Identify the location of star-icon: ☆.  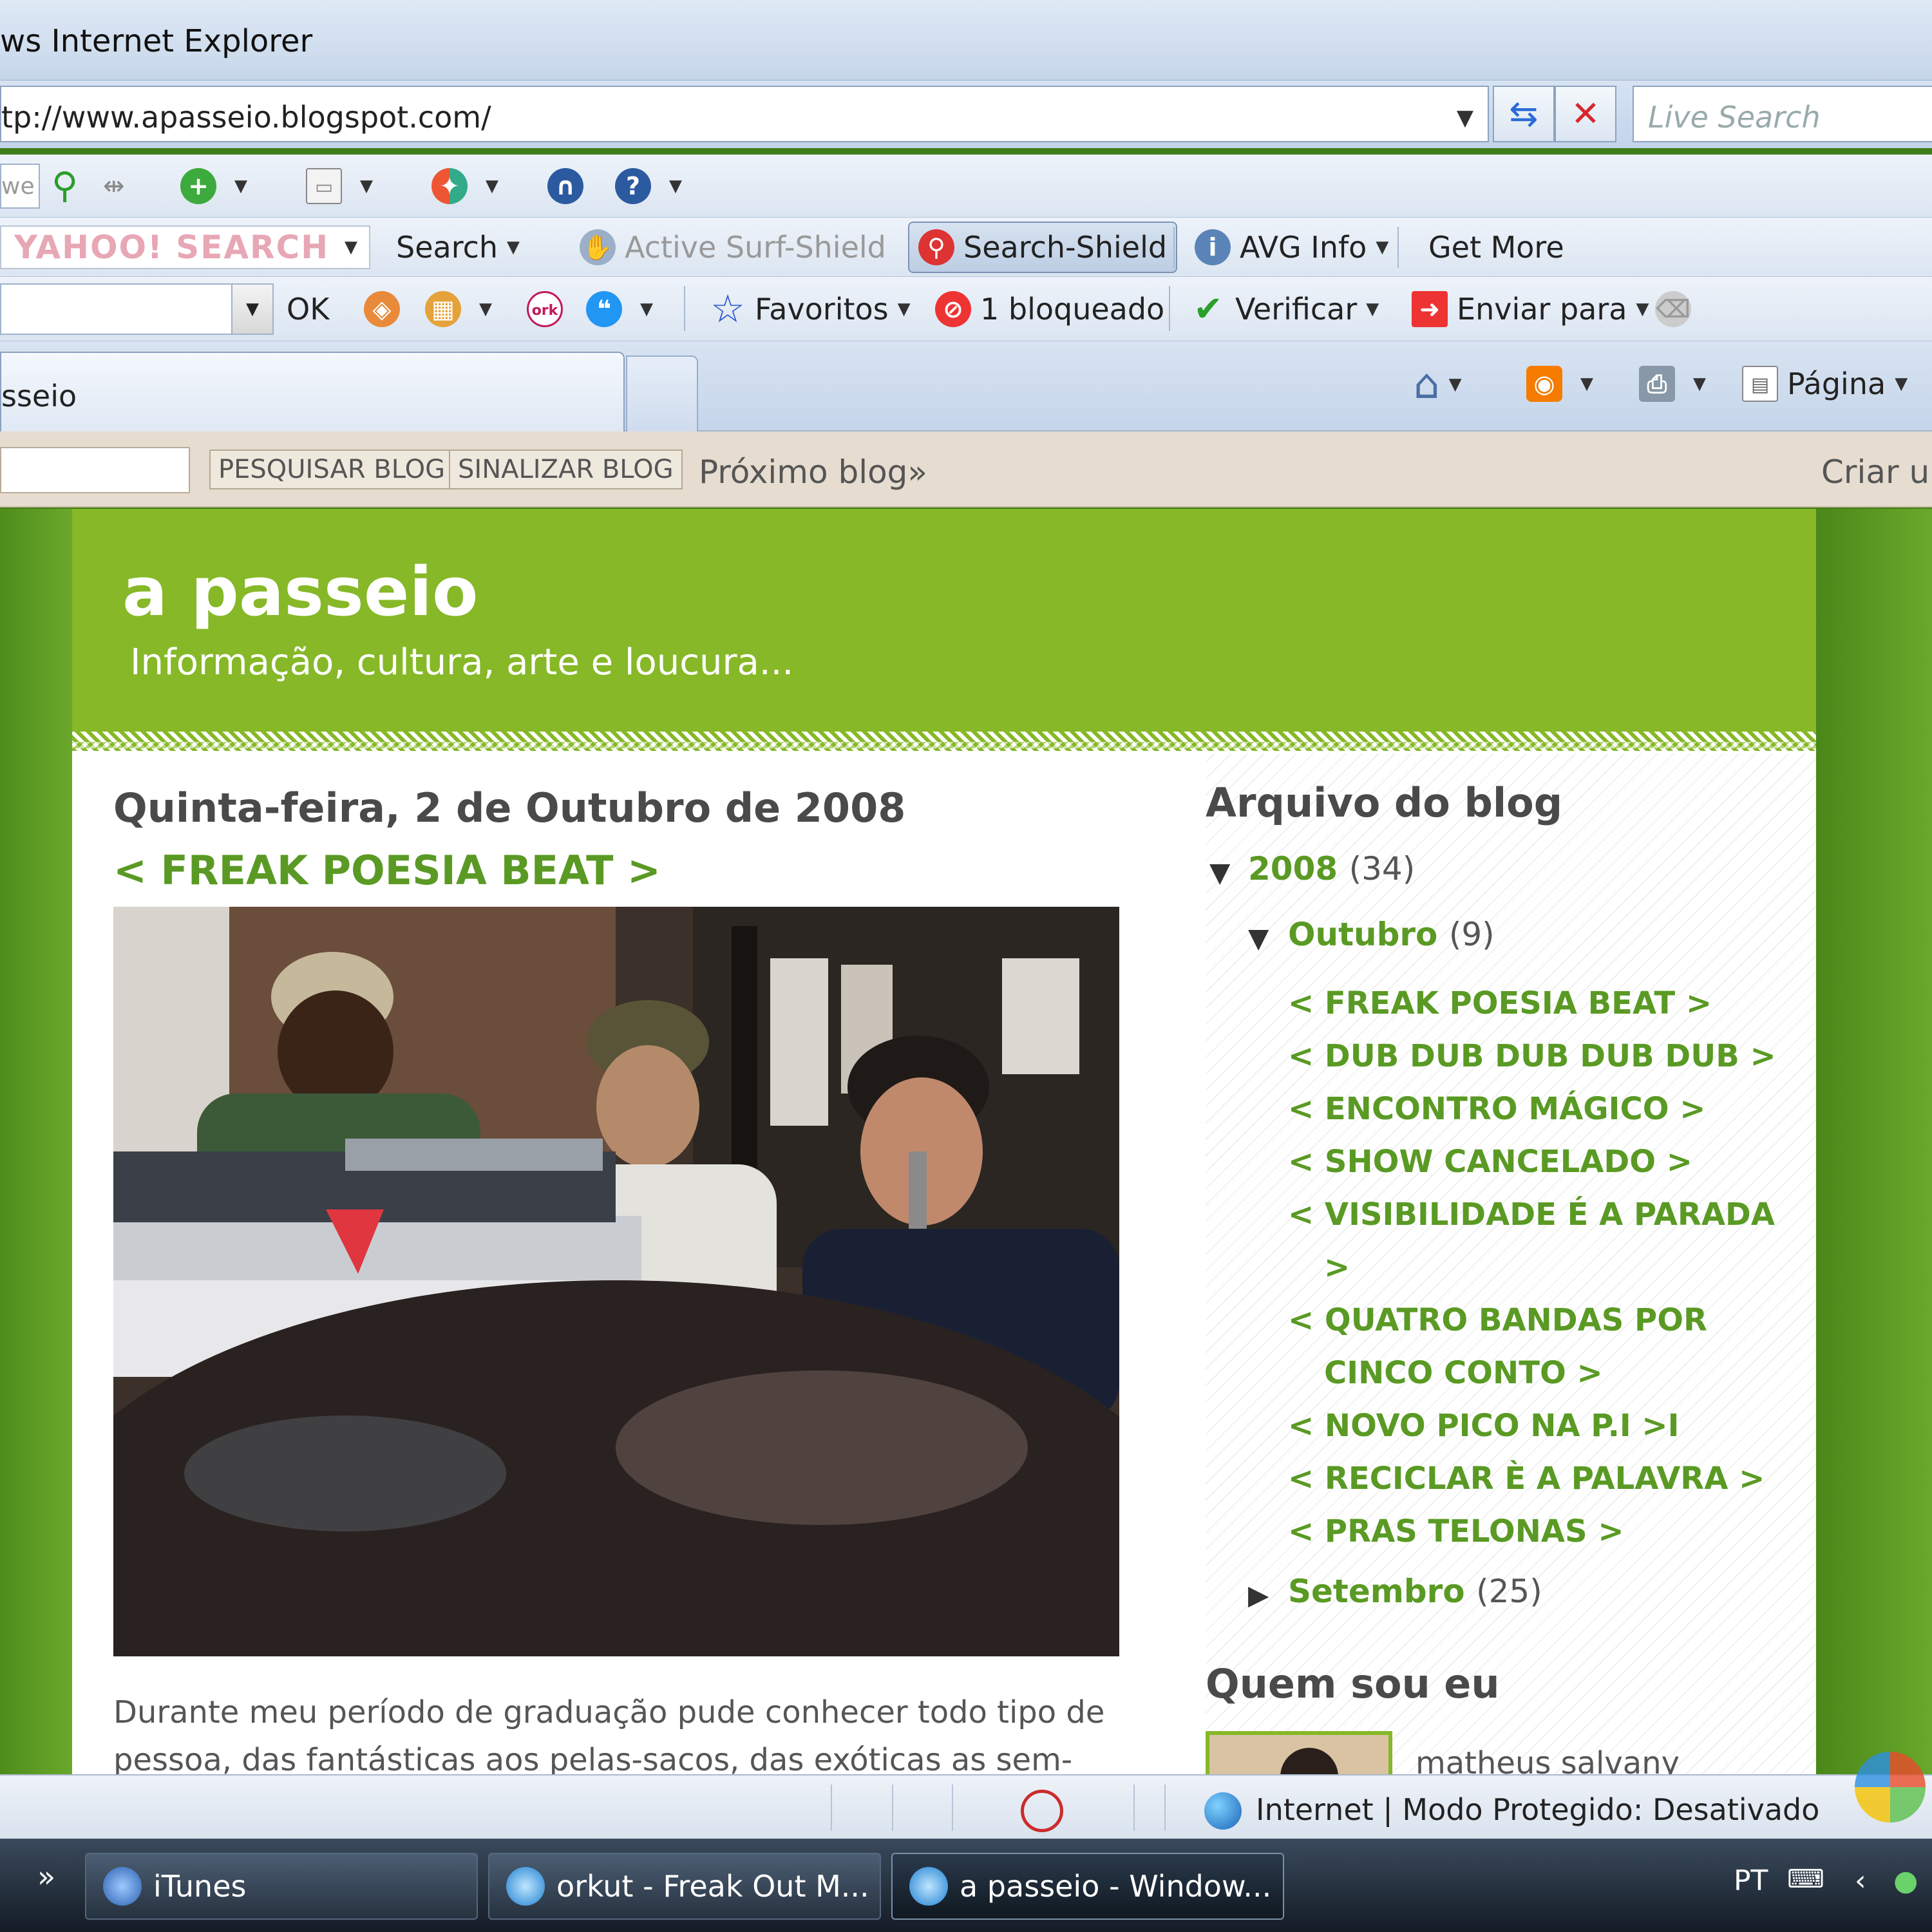
(727, 309).